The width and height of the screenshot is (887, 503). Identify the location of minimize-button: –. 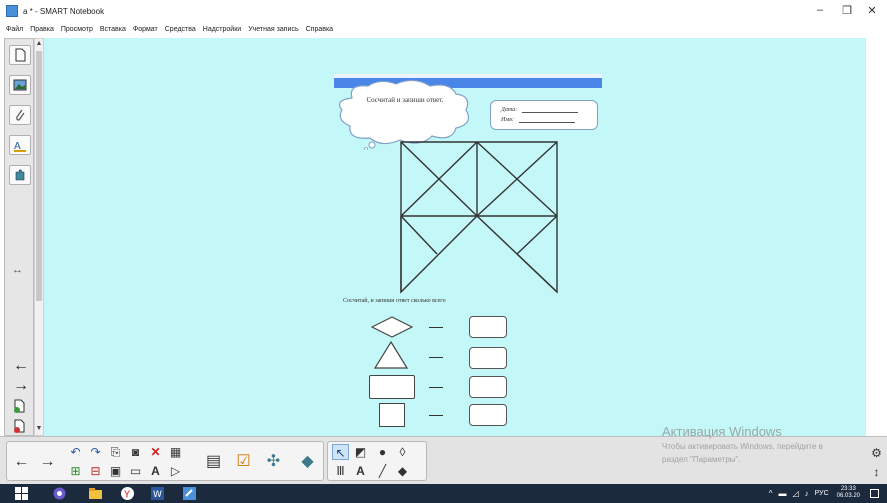
(820, 10).